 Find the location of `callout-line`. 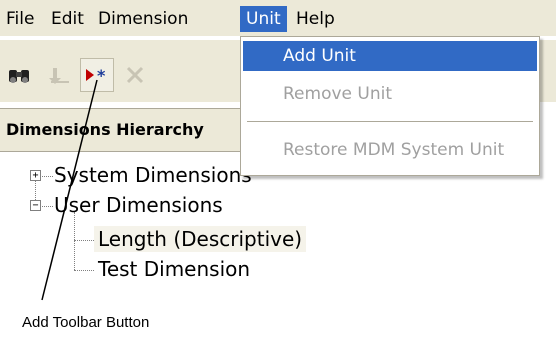

callout-line is located at coordinates (69, 190).